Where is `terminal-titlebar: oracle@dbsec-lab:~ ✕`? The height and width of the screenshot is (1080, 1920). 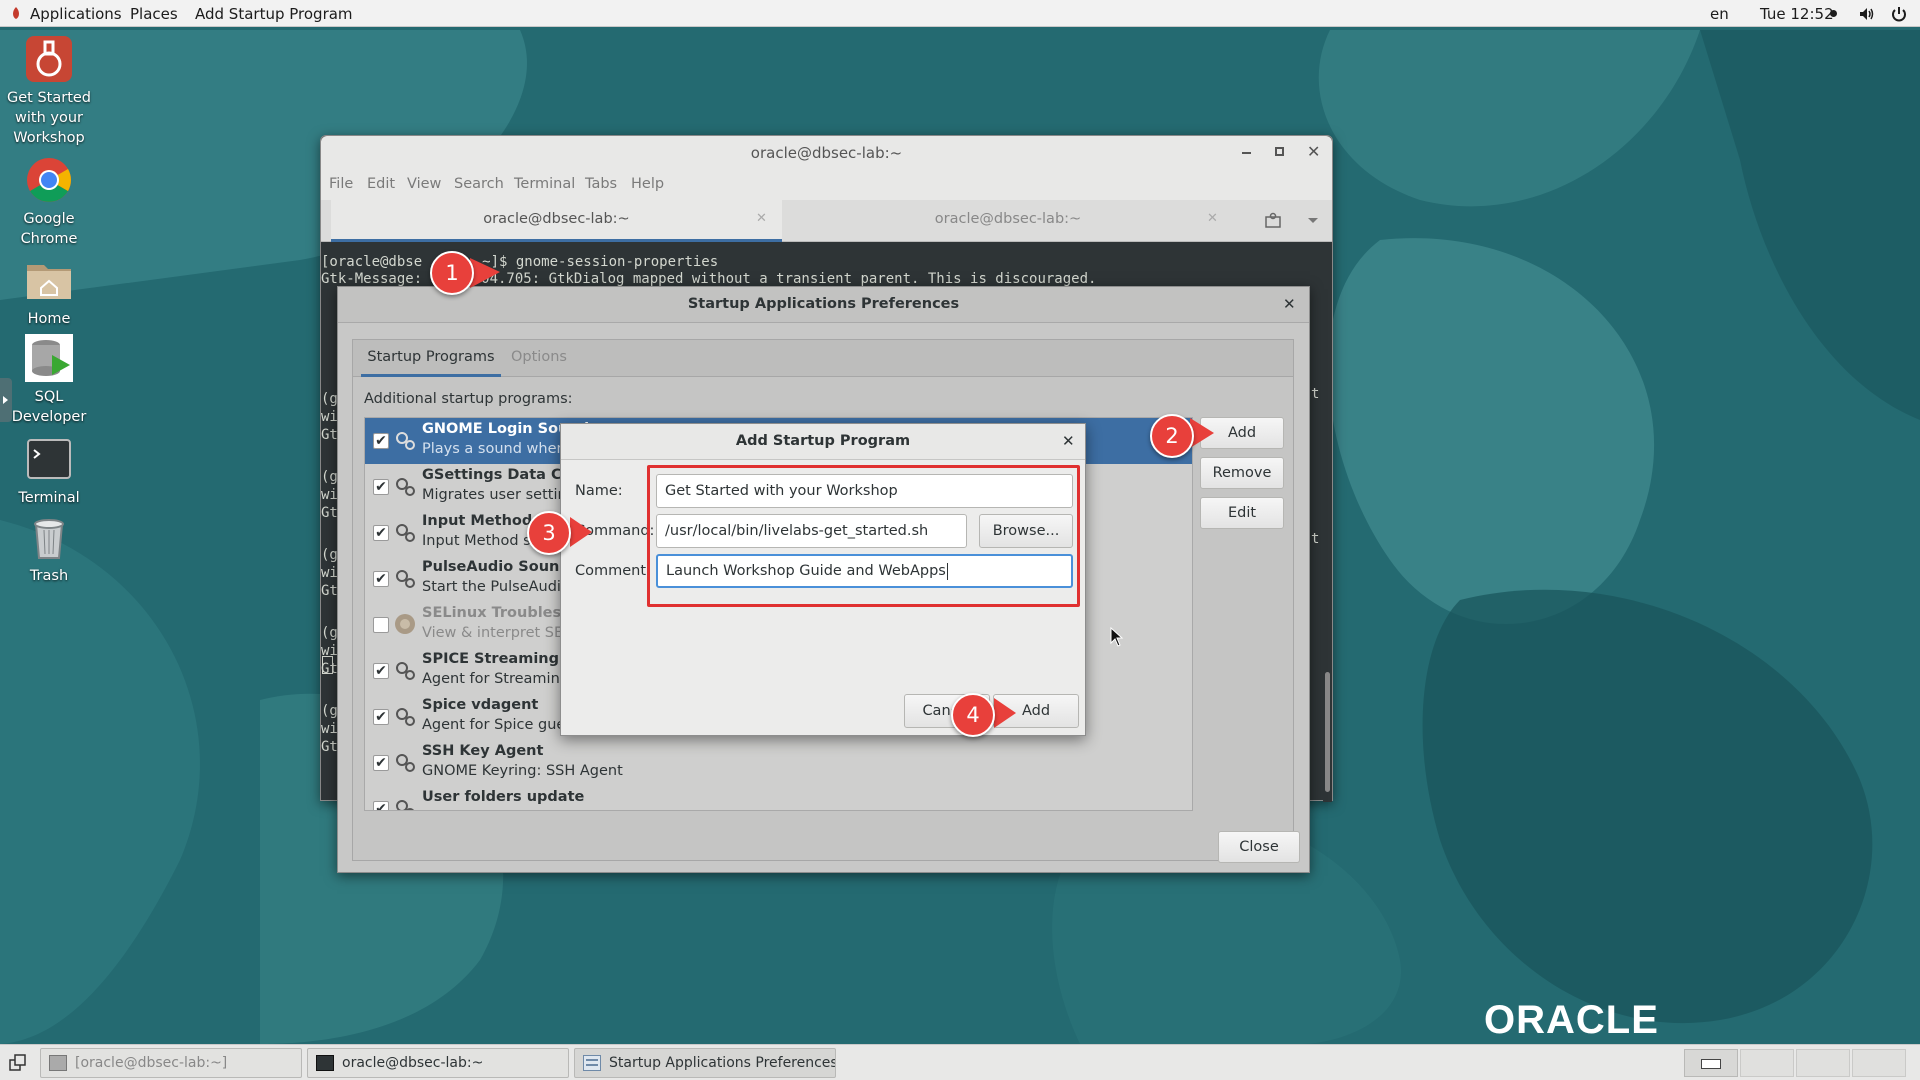
terminal-titlebar: oracle@dbsec-lab:~ ✕ is located at coordinates (826, 153).